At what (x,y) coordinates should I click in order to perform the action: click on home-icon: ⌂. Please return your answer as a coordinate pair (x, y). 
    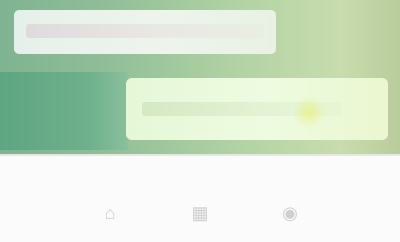
    Looking at the image, I should click on (110, 212).